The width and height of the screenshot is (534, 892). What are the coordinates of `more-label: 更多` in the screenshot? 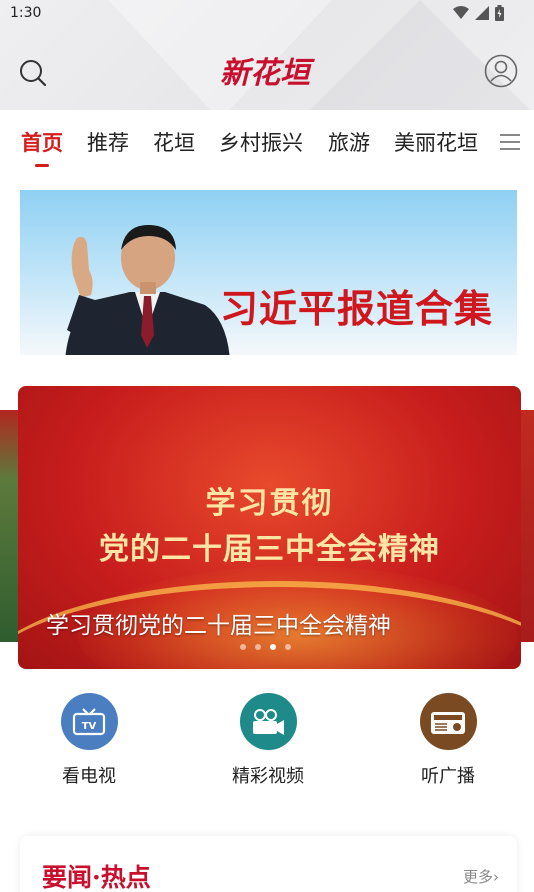 It's located at (478, 877).